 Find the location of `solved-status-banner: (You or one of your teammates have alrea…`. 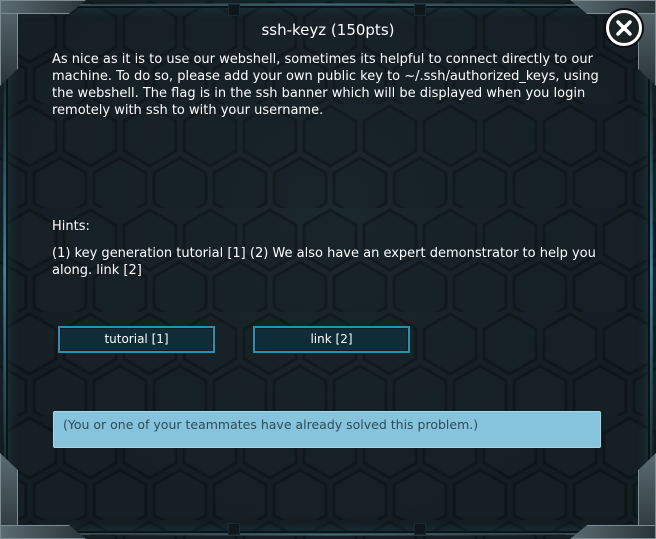

solved-status-banner: (You or one of your teammates have alrea… is located at coordinates (327, 429).